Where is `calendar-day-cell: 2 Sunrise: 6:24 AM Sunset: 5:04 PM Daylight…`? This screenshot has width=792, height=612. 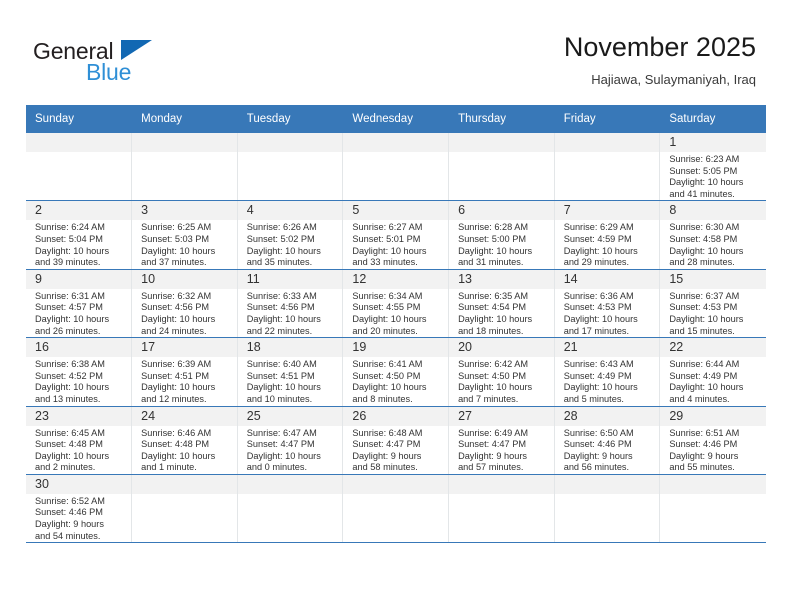 calendar-day-cell: 2 Sunrise: 6:24 AM Sunset: 5:04 PM Daylight… is located at coordinates (79, 235).